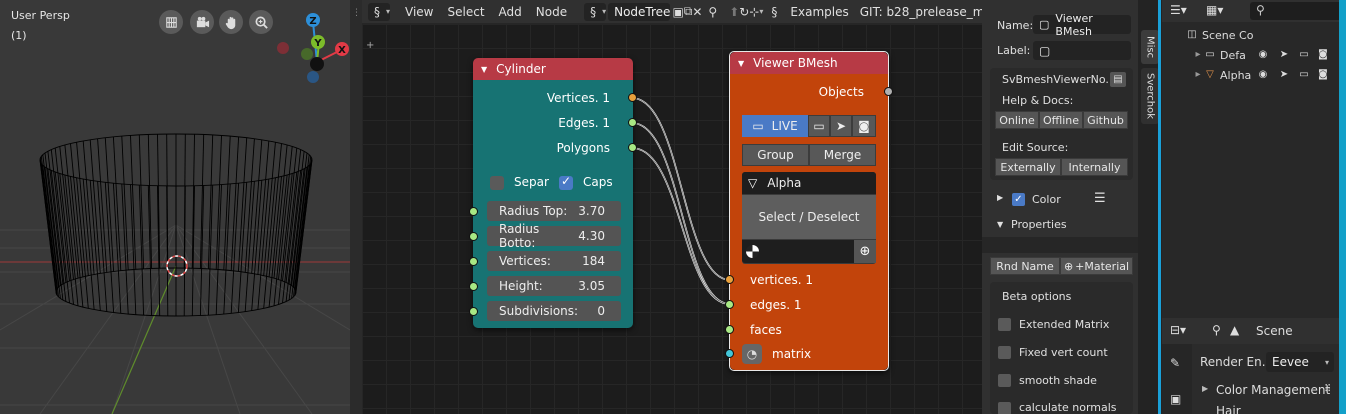 The height and width of the screenshot is (414, 1346). I want to click on group-button: Group, so click(775, 155).